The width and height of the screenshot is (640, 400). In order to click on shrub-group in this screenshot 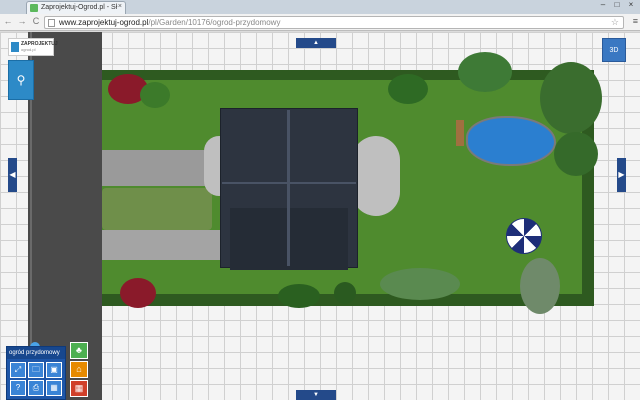, I will do `click(420, 284)`.